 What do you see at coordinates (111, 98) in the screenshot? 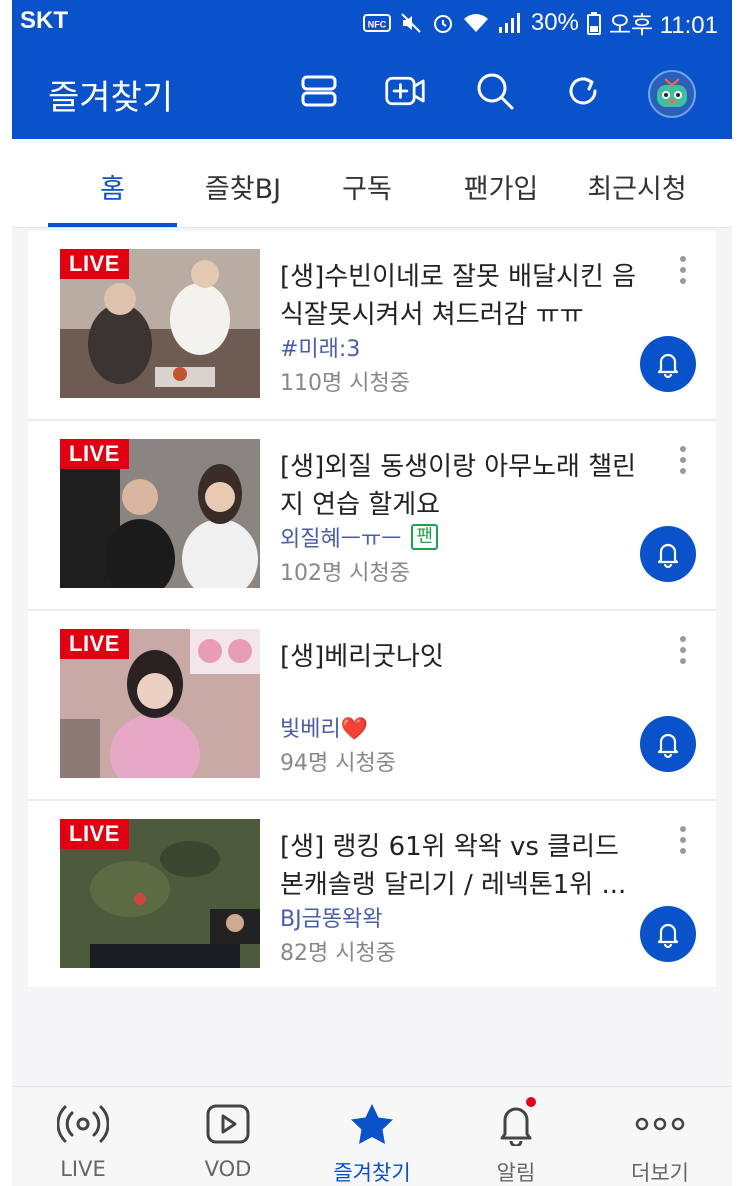
I see `page-title: 즐겨찾기` at bounding box center [111, 98].